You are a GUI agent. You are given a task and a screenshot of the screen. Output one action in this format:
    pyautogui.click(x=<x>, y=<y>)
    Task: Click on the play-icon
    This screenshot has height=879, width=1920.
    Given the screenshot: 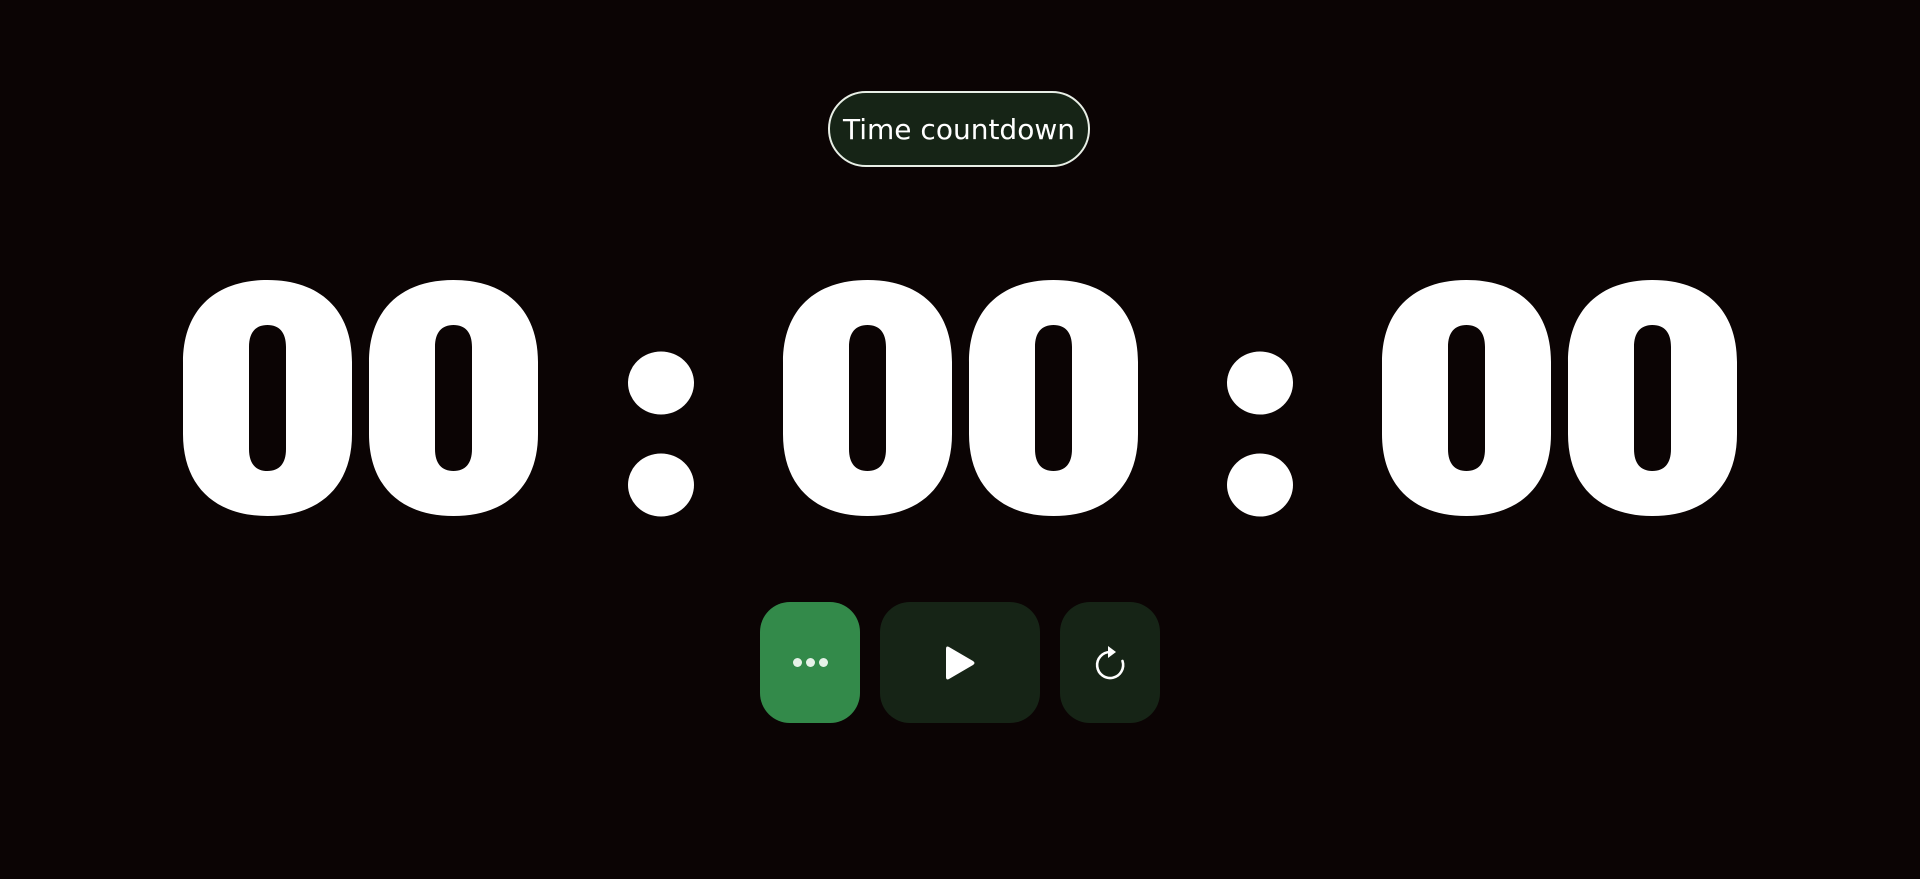 What is the action you would take?
    pyautogui.click(x=960, y=662)
    